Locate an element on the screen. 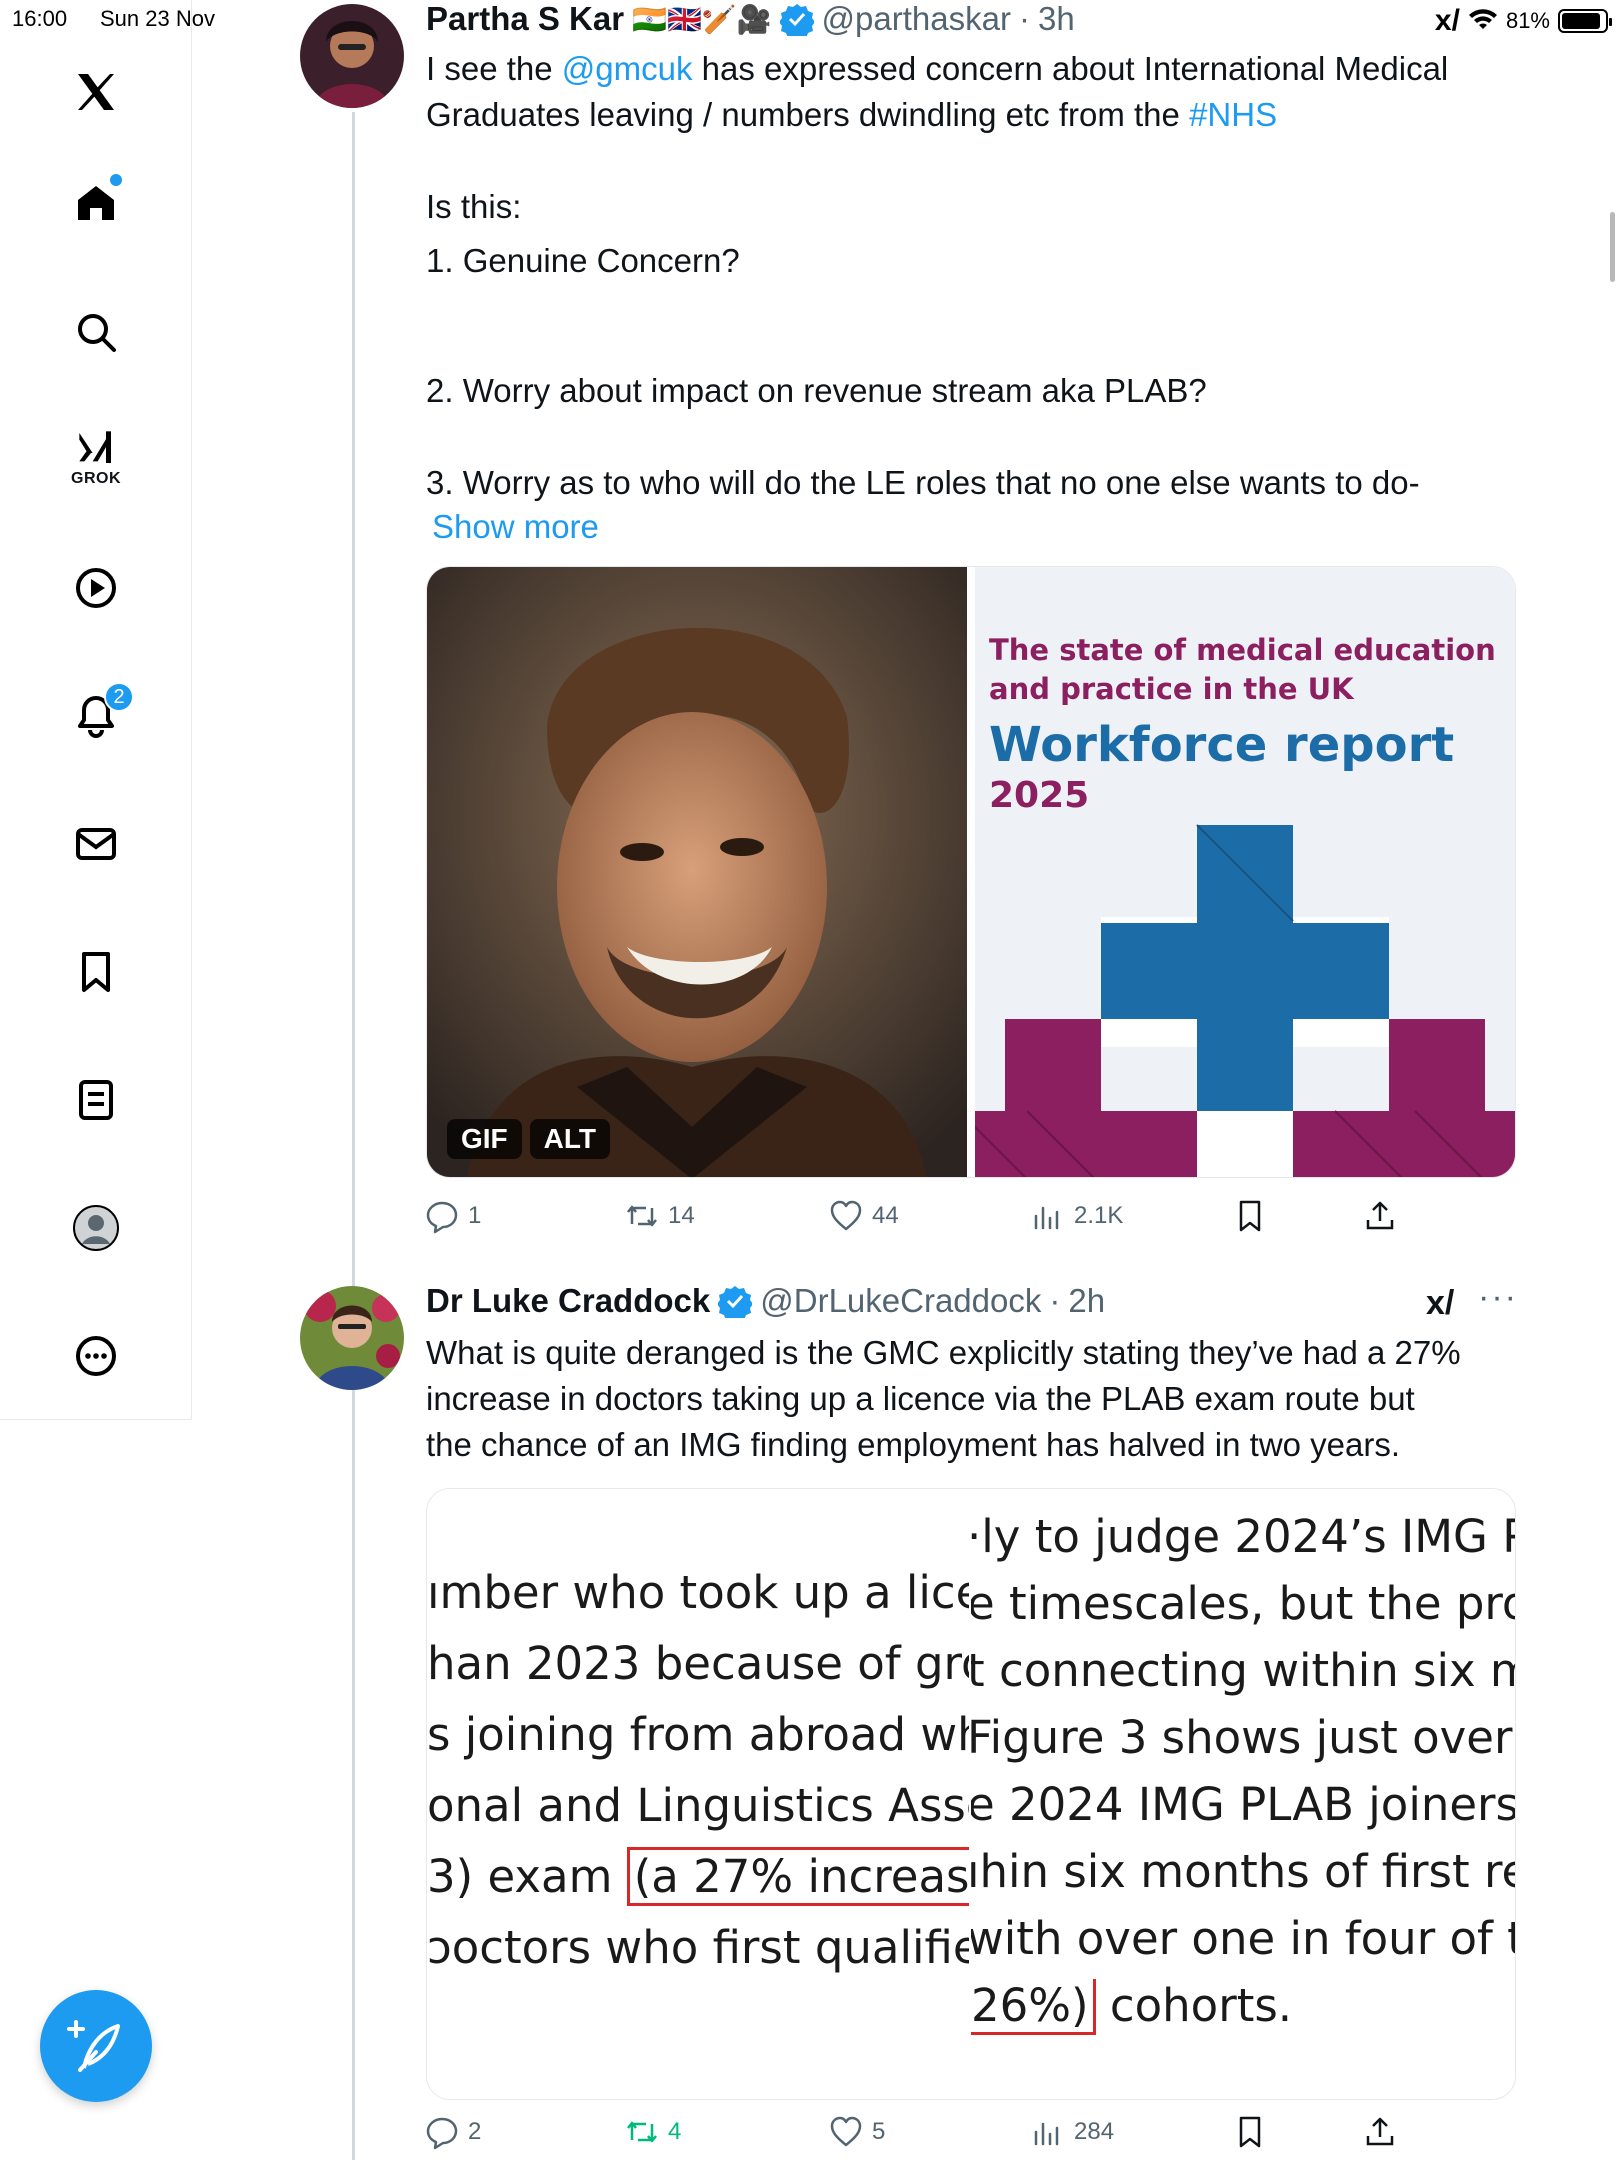 Image resolution: width=1620 pixels, height=2160 pixels. video-icon is located at coordinates (96, 588).